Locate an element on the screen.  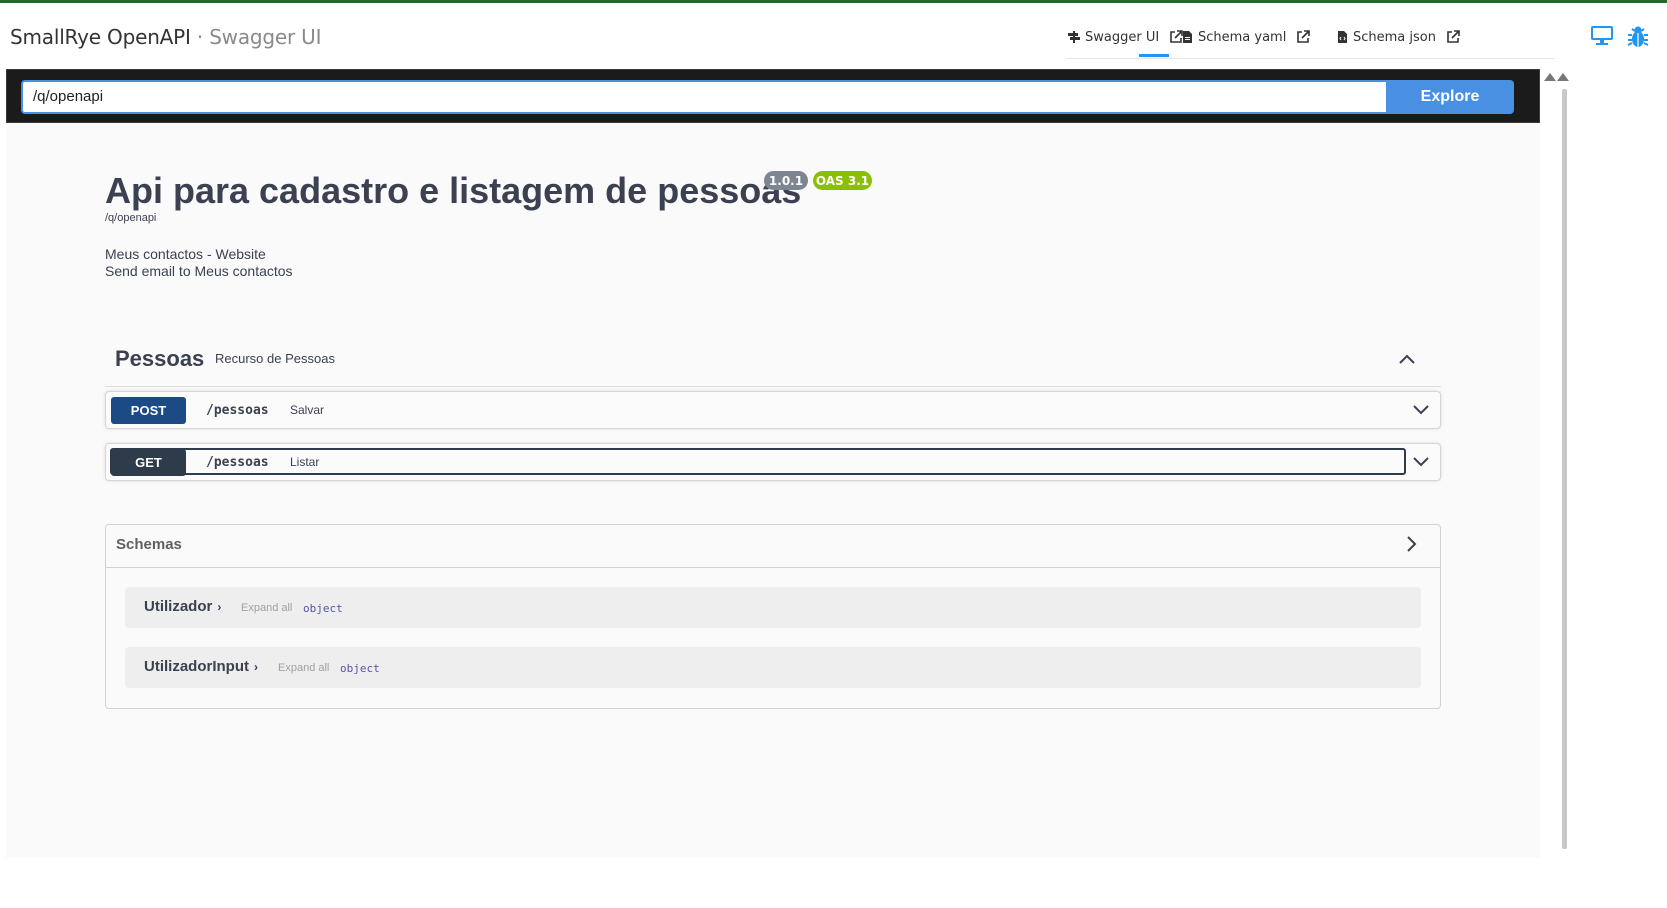
model-name-text: UtilizadorInput is located at coordinates (196, 666).